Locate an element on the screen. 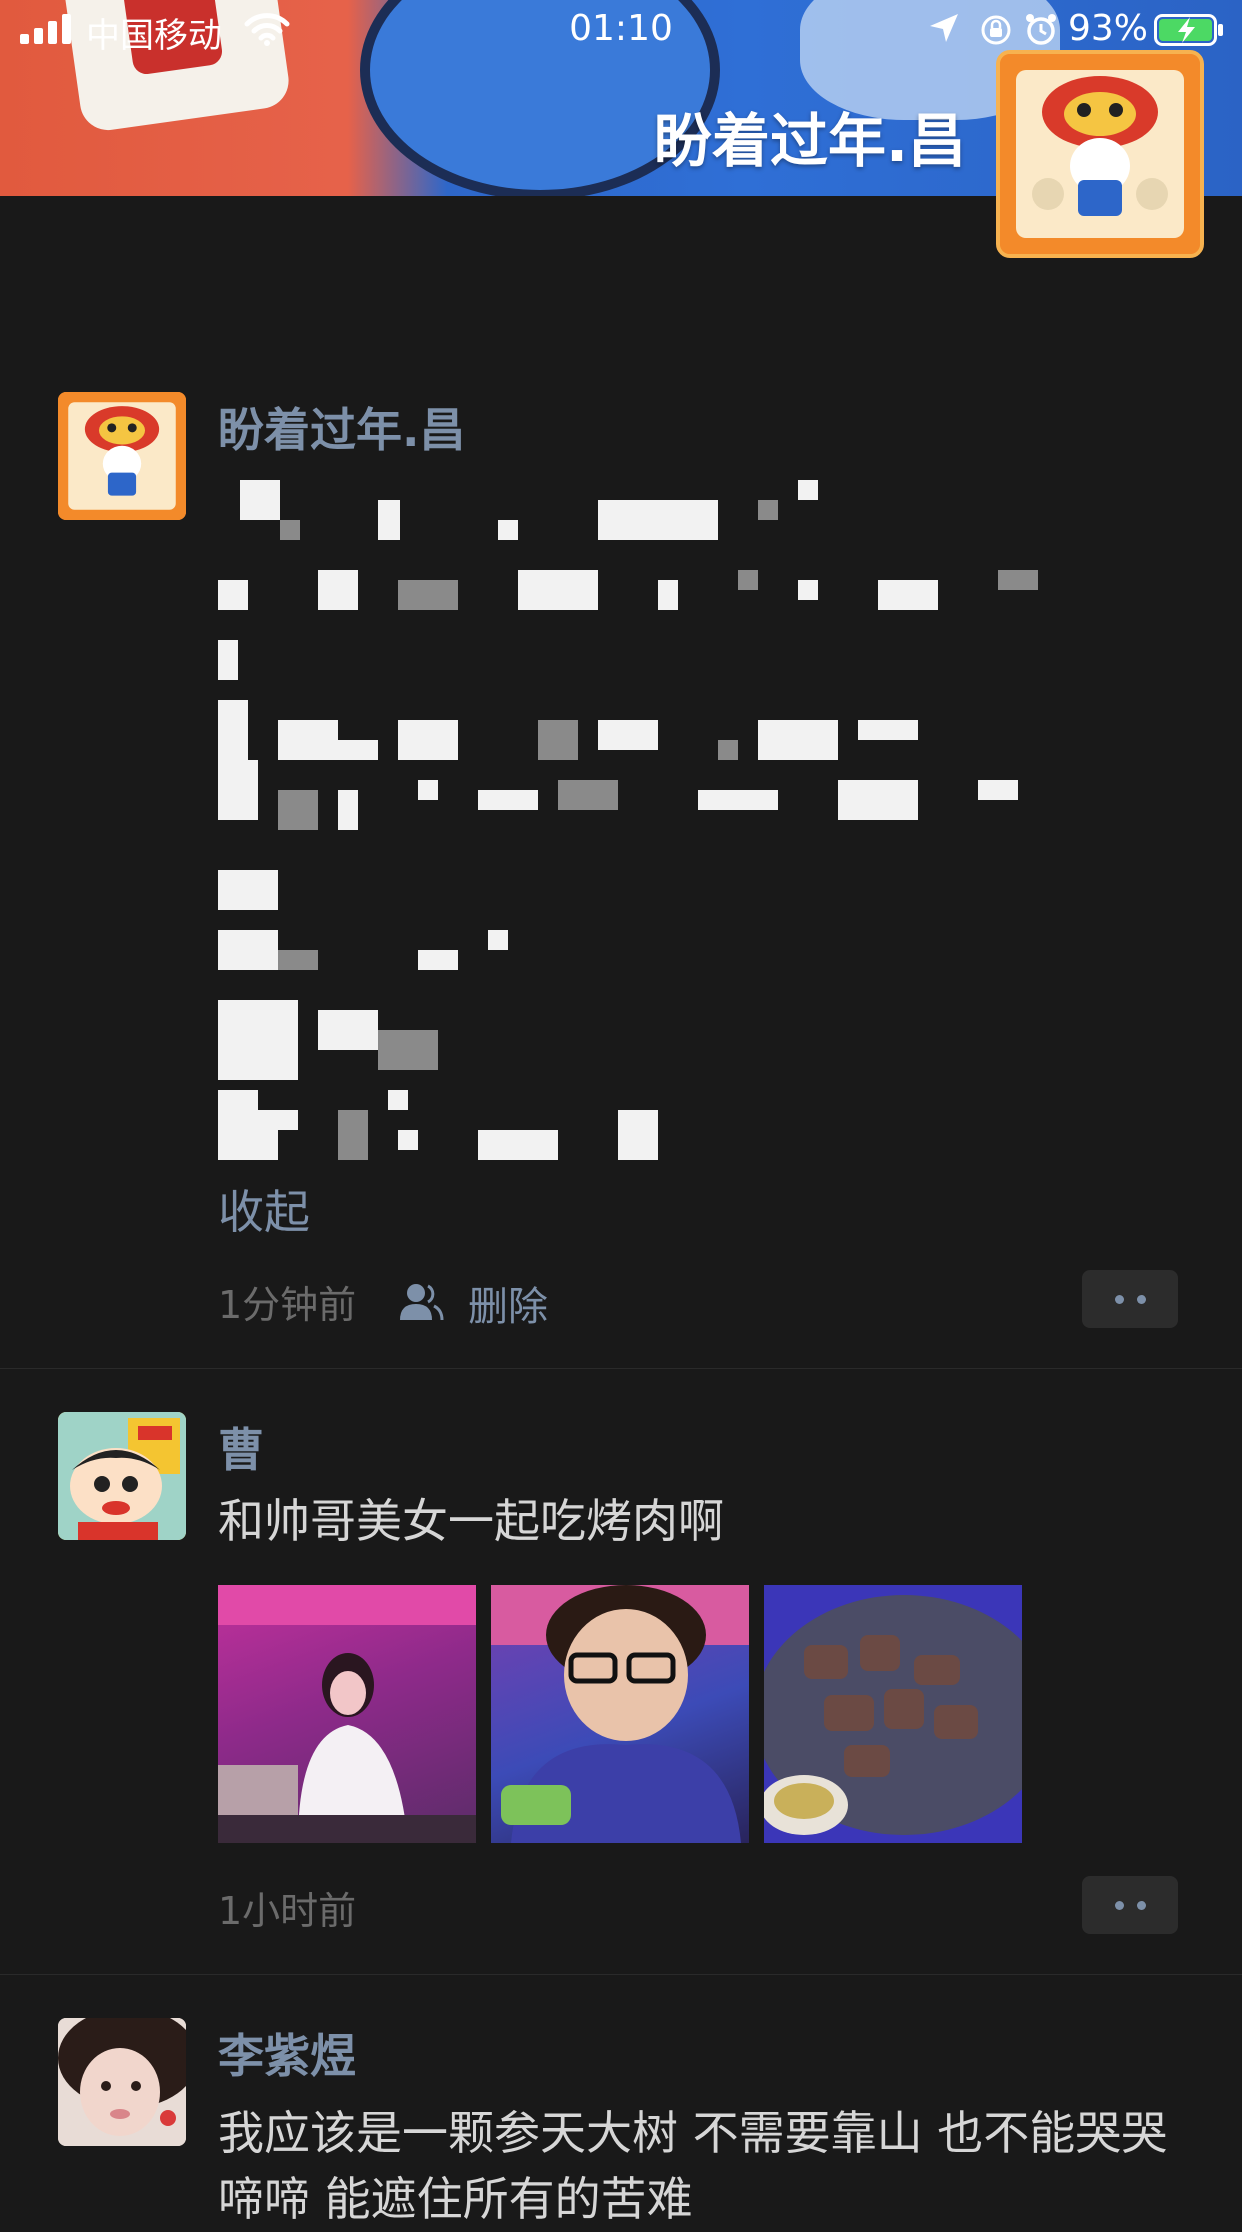  post-timestamp: 1小时前 is located at coordinates (287, 1911).